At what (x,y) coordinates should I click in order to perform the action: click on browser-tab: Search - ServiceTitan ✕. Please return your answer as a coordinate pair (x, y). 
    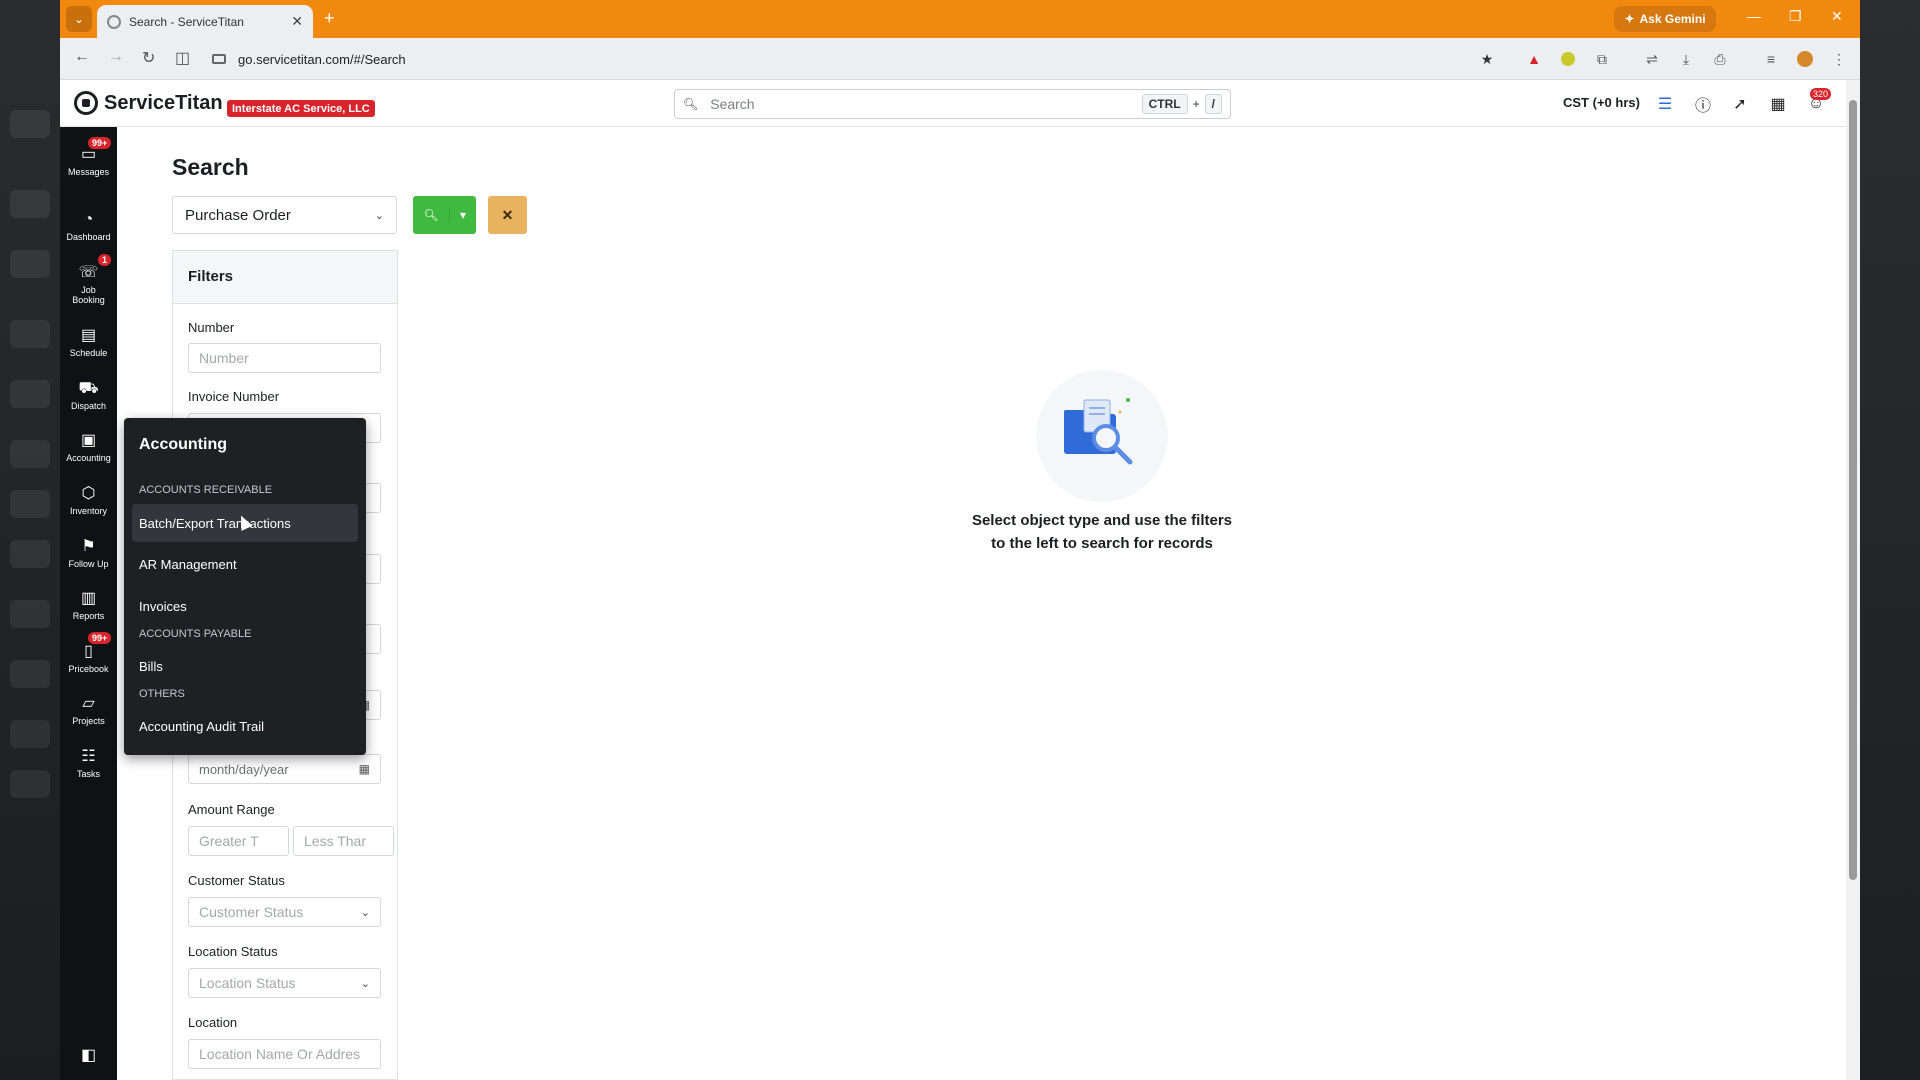
    Looking at the image, I should click on (205, 21).